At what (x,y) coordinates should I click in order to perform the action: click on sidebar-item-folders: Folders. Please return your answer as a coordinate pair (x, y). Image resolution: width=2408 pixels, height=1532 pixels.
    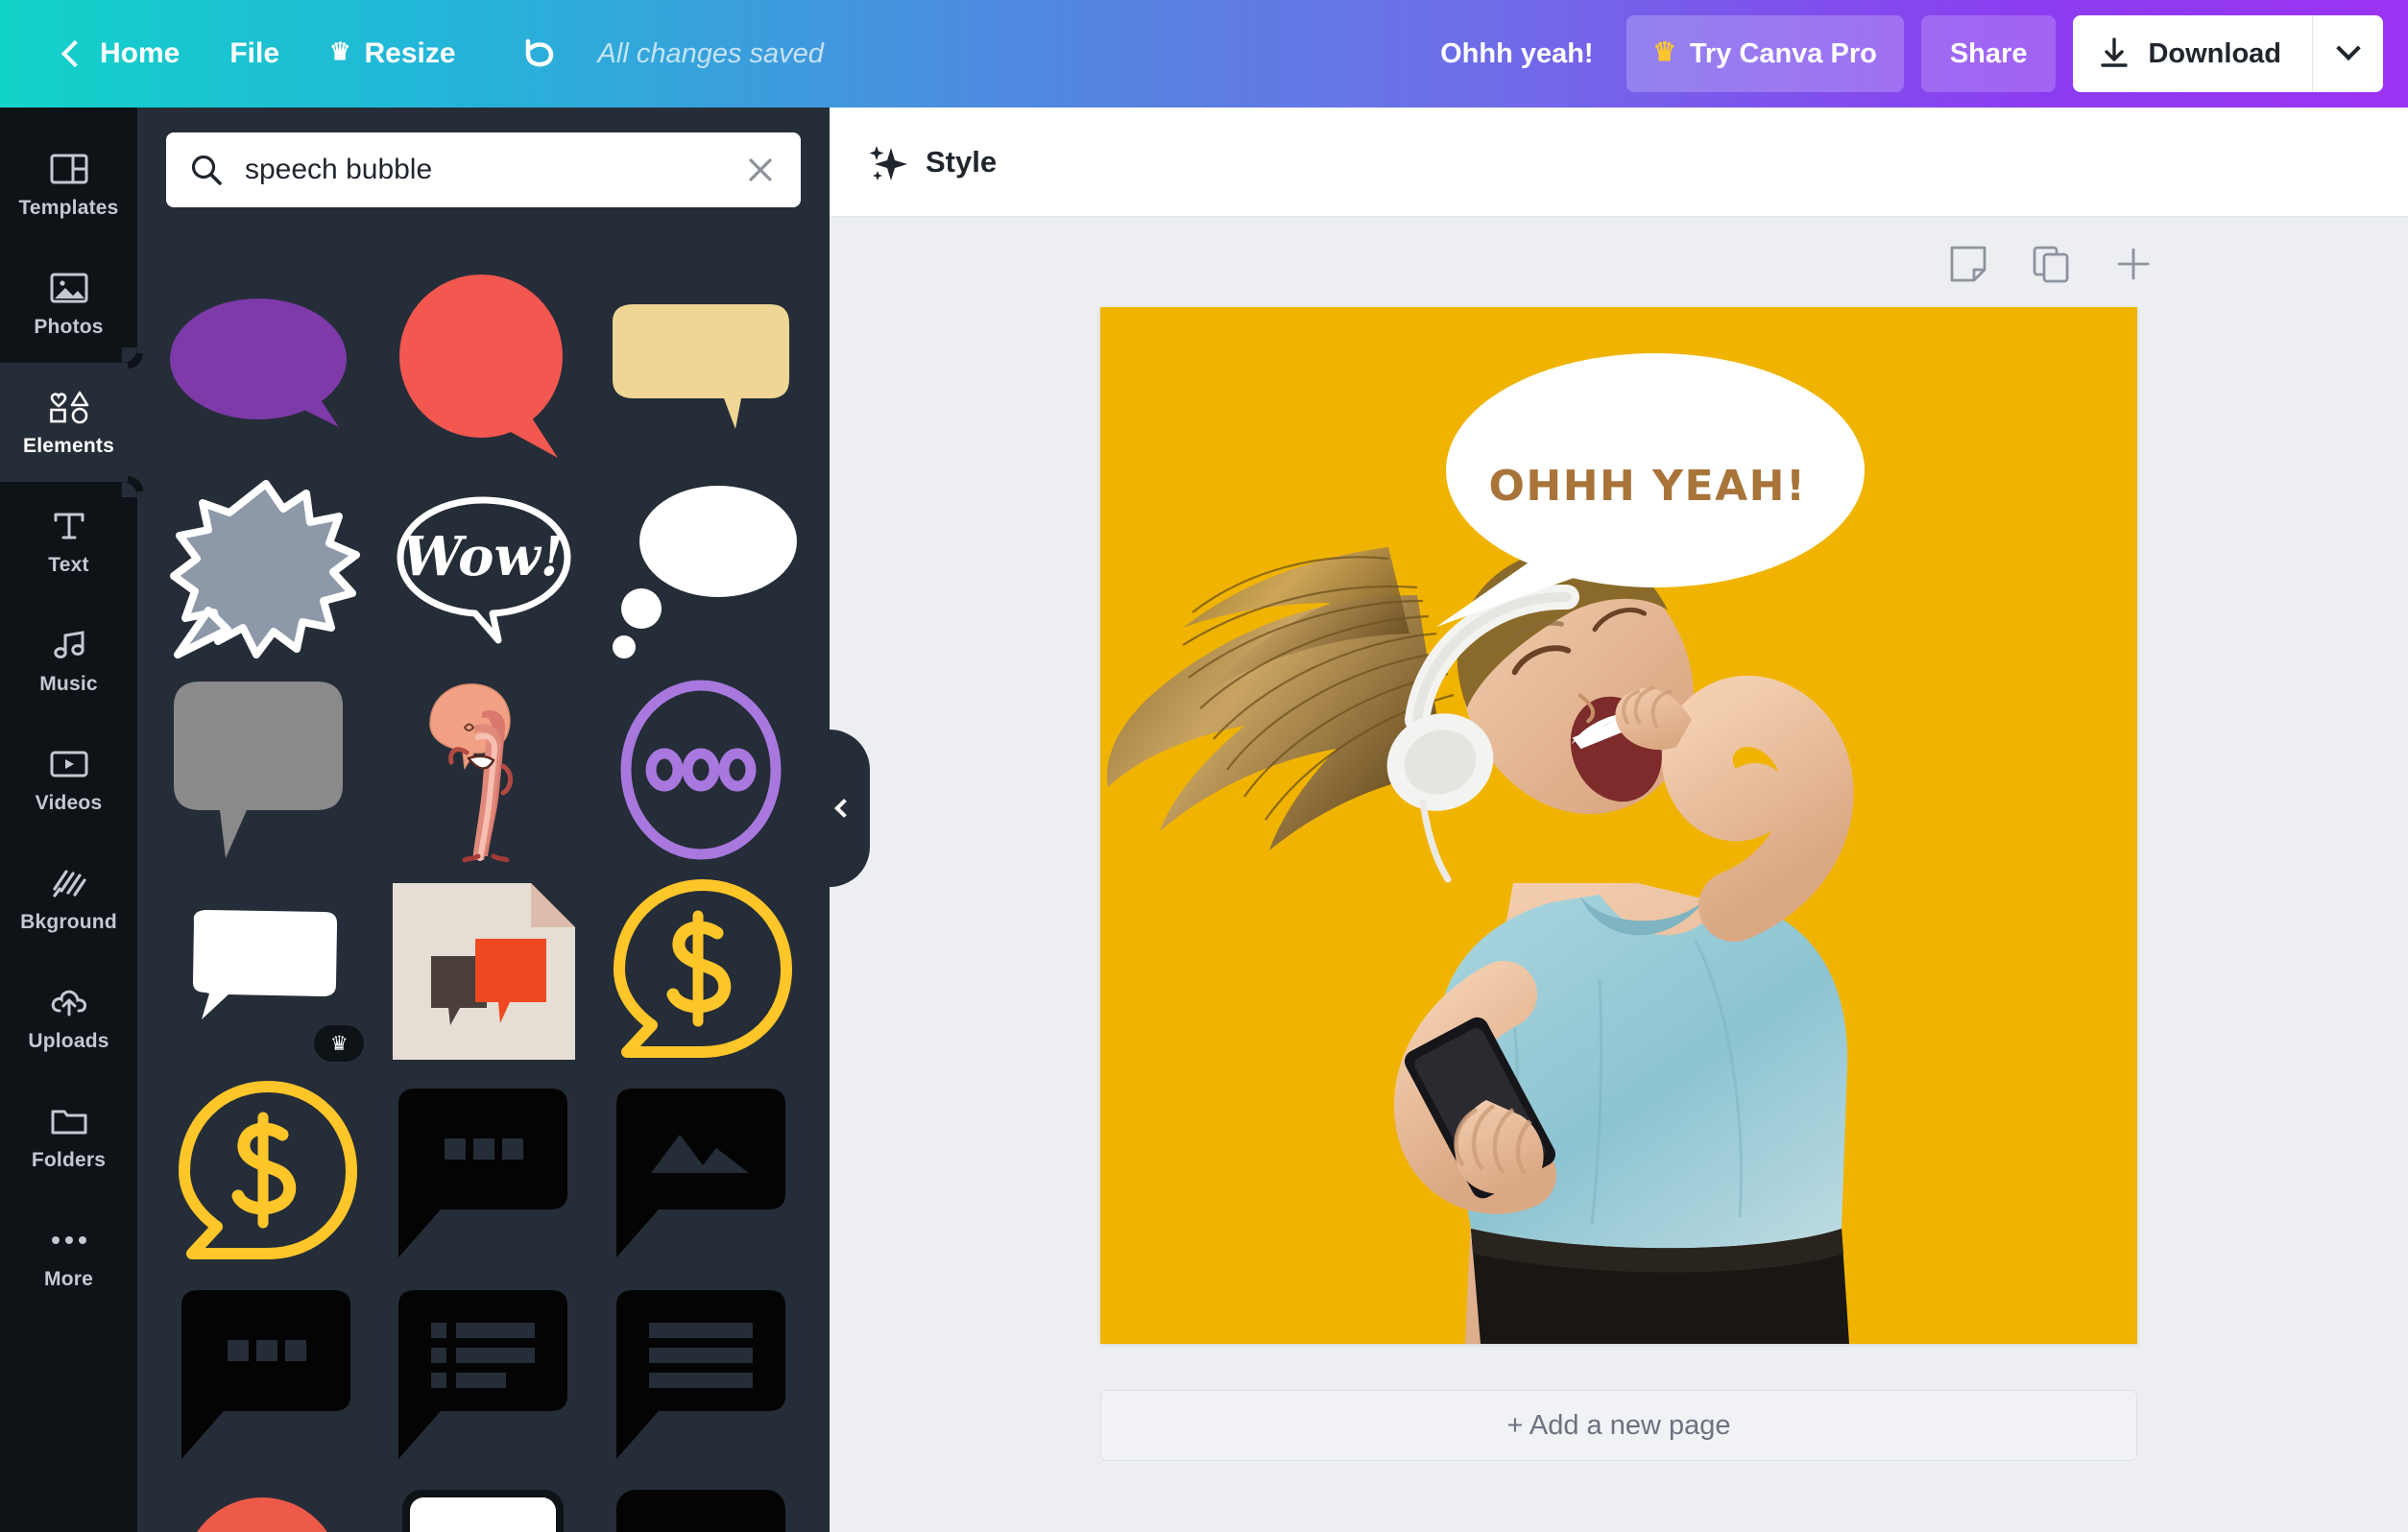
    Looking at the image, I should click on (68, 1136).